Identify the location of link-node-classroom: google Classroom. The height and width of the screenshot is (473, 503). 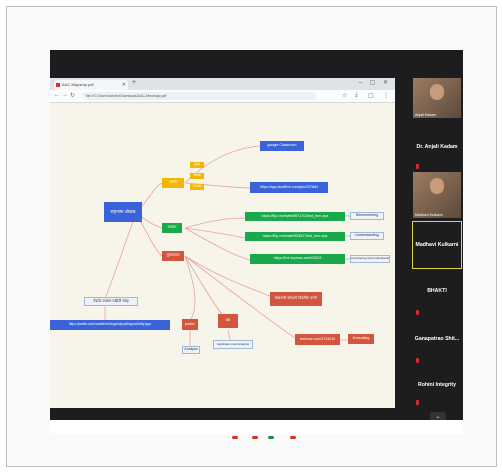
(282, 146).